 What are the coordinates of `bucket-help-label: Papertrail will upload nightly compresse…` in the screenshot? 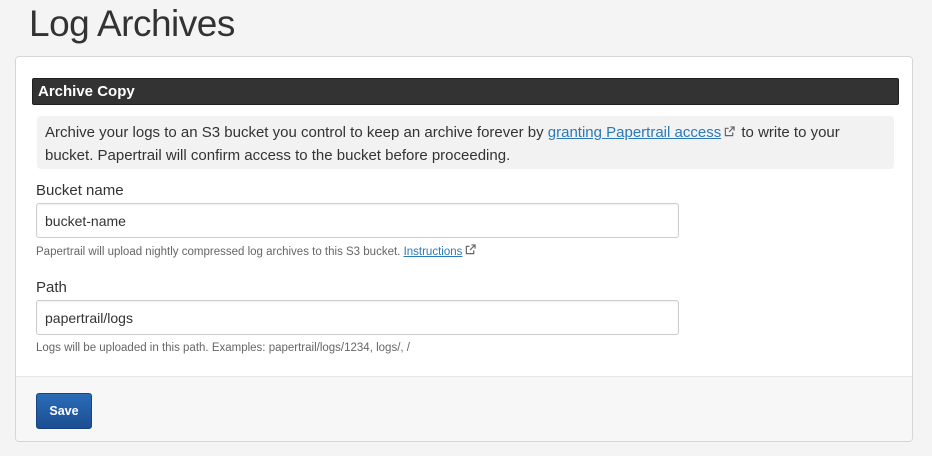 It's located at (218, 252).